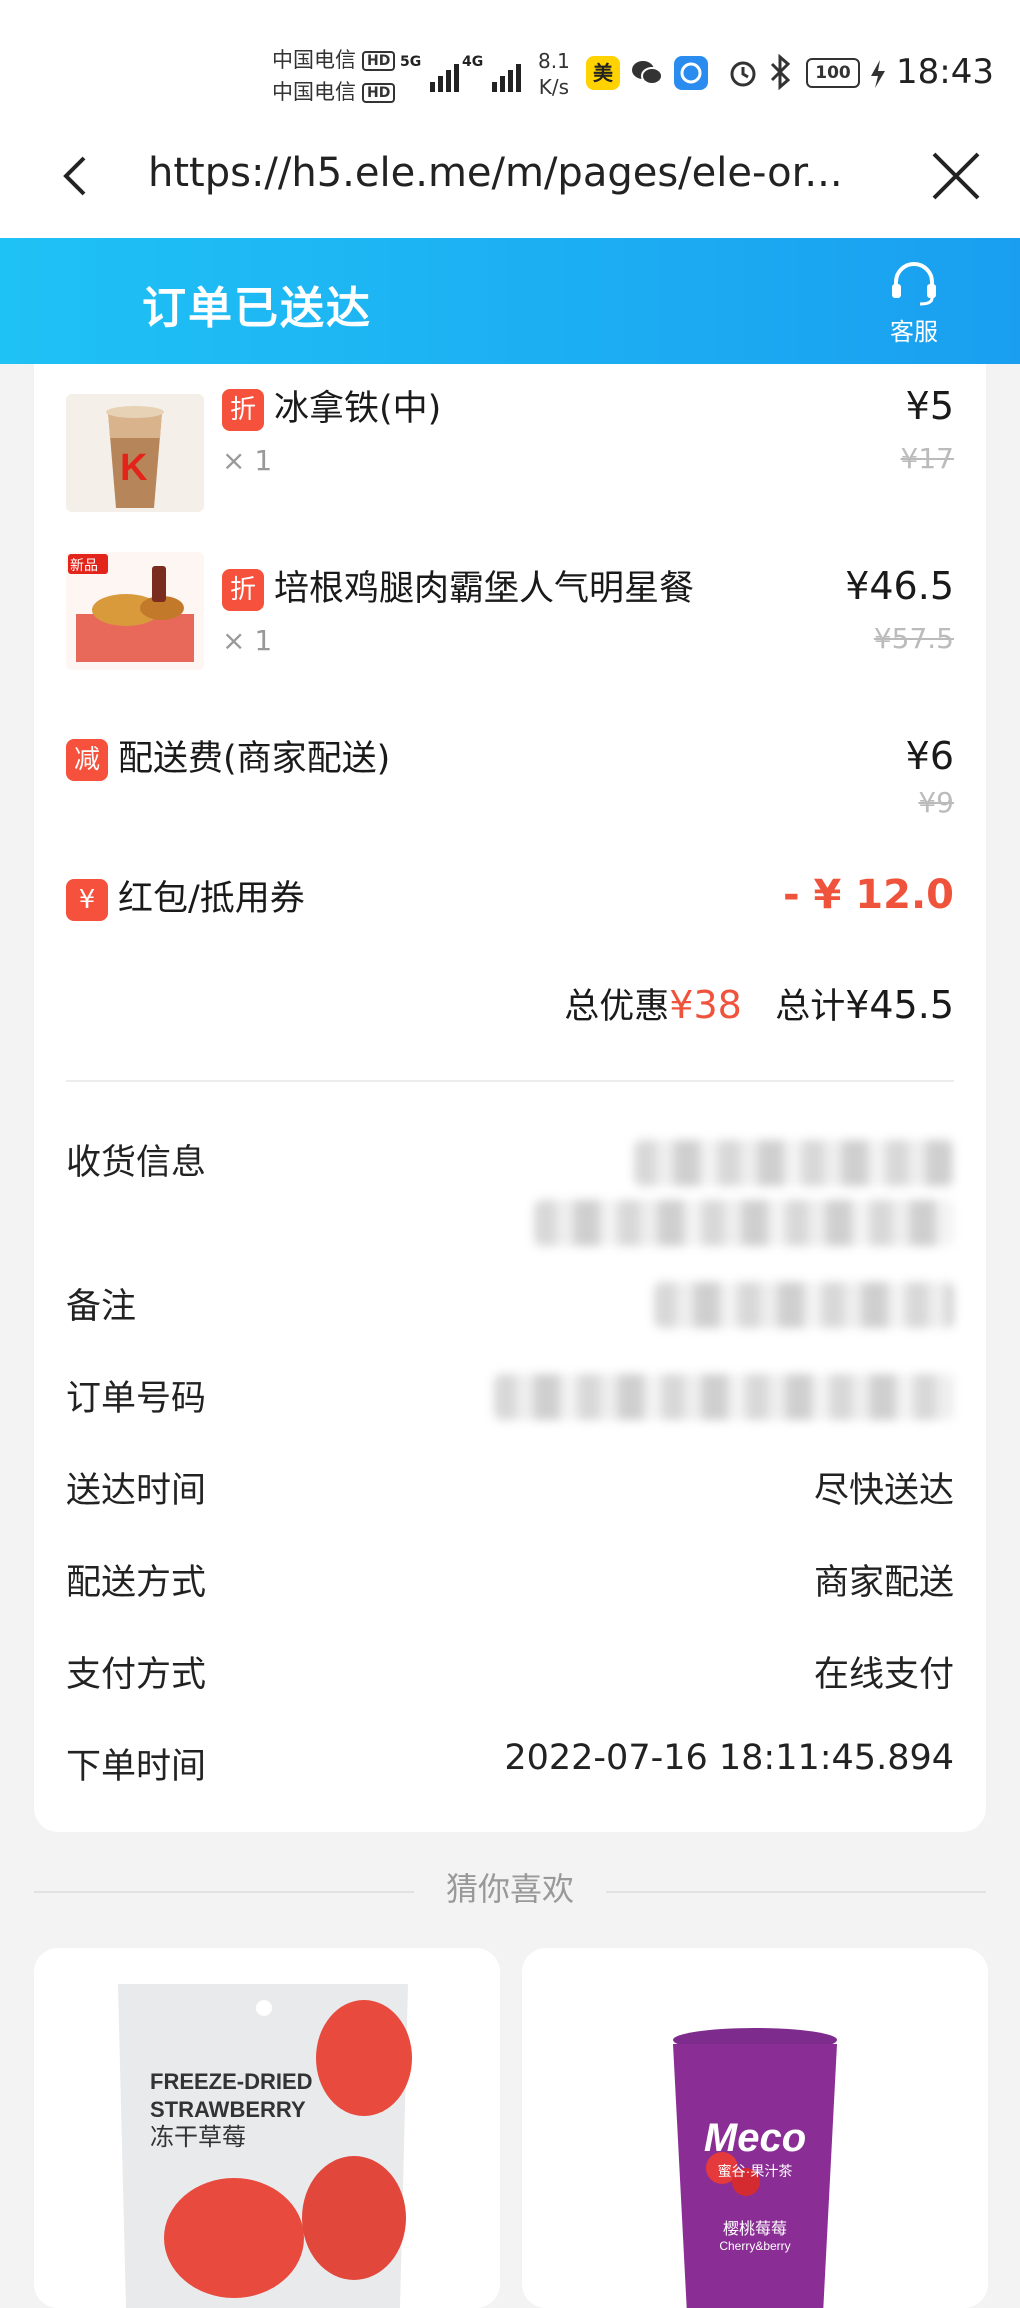  Describe the element at coordinates (510, 1584) in the screenshot. I see `delivery-method-row: 配送方式 商家配送` at that location.